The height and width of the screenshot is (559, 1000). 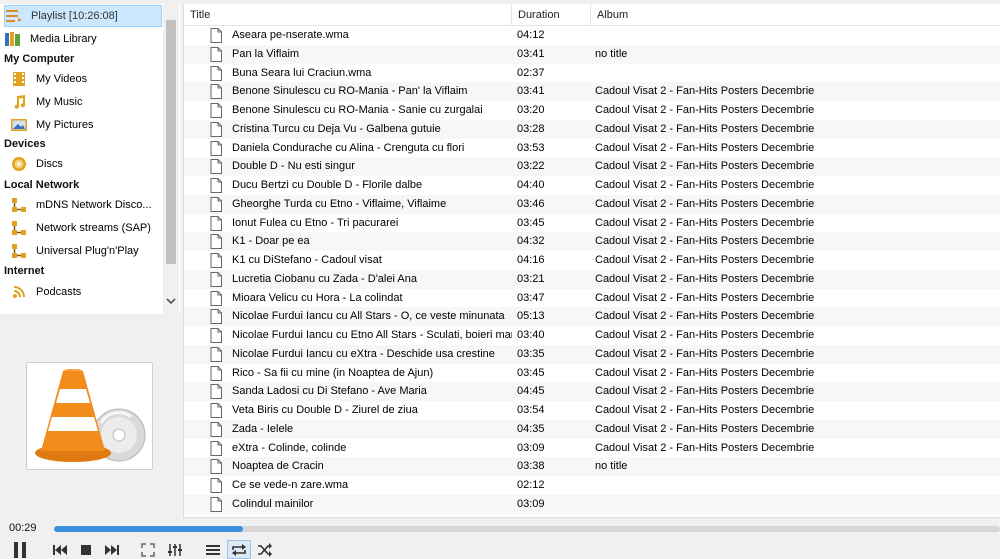 What do you see at coordinates (74, 16) in the screenshot?
I see `sidebar-item-label: Playlist [10:26:08]` at bounding box center [74, 16].